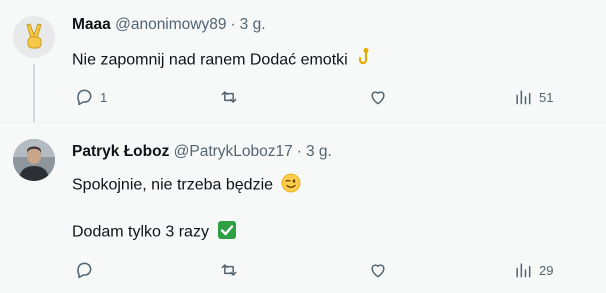 This screenshot has width=606, height=293. I want to click on hook-icon, so click(365, 60).